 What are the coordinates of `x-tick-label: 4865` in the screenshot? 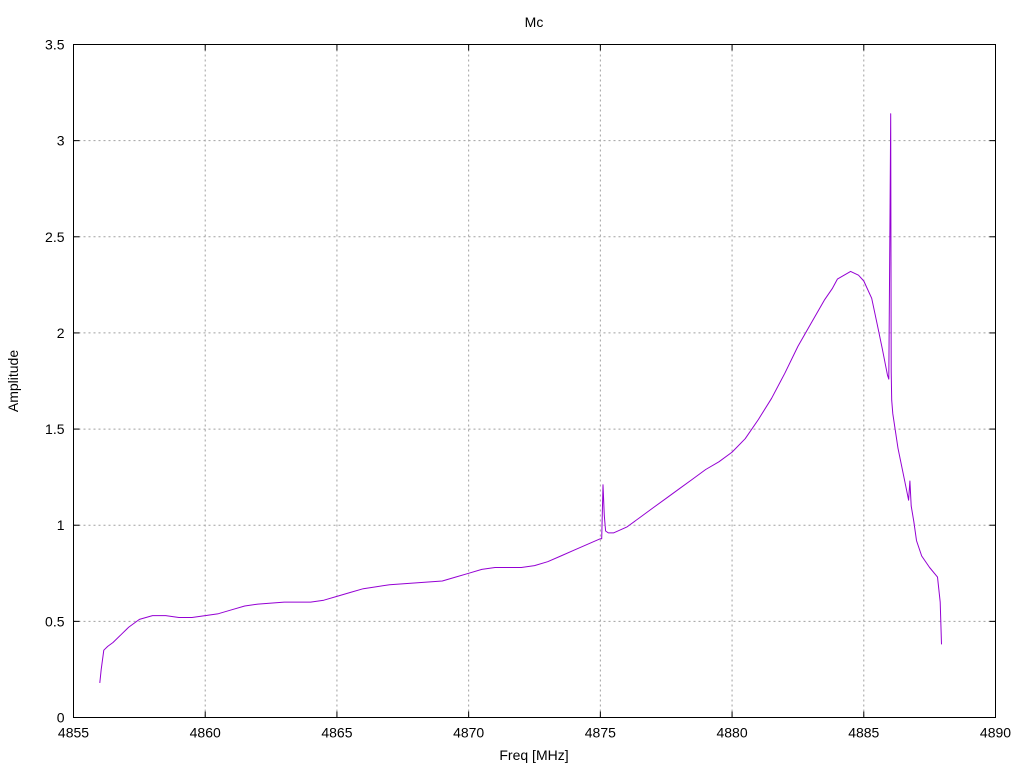 It's located at (336, 733).